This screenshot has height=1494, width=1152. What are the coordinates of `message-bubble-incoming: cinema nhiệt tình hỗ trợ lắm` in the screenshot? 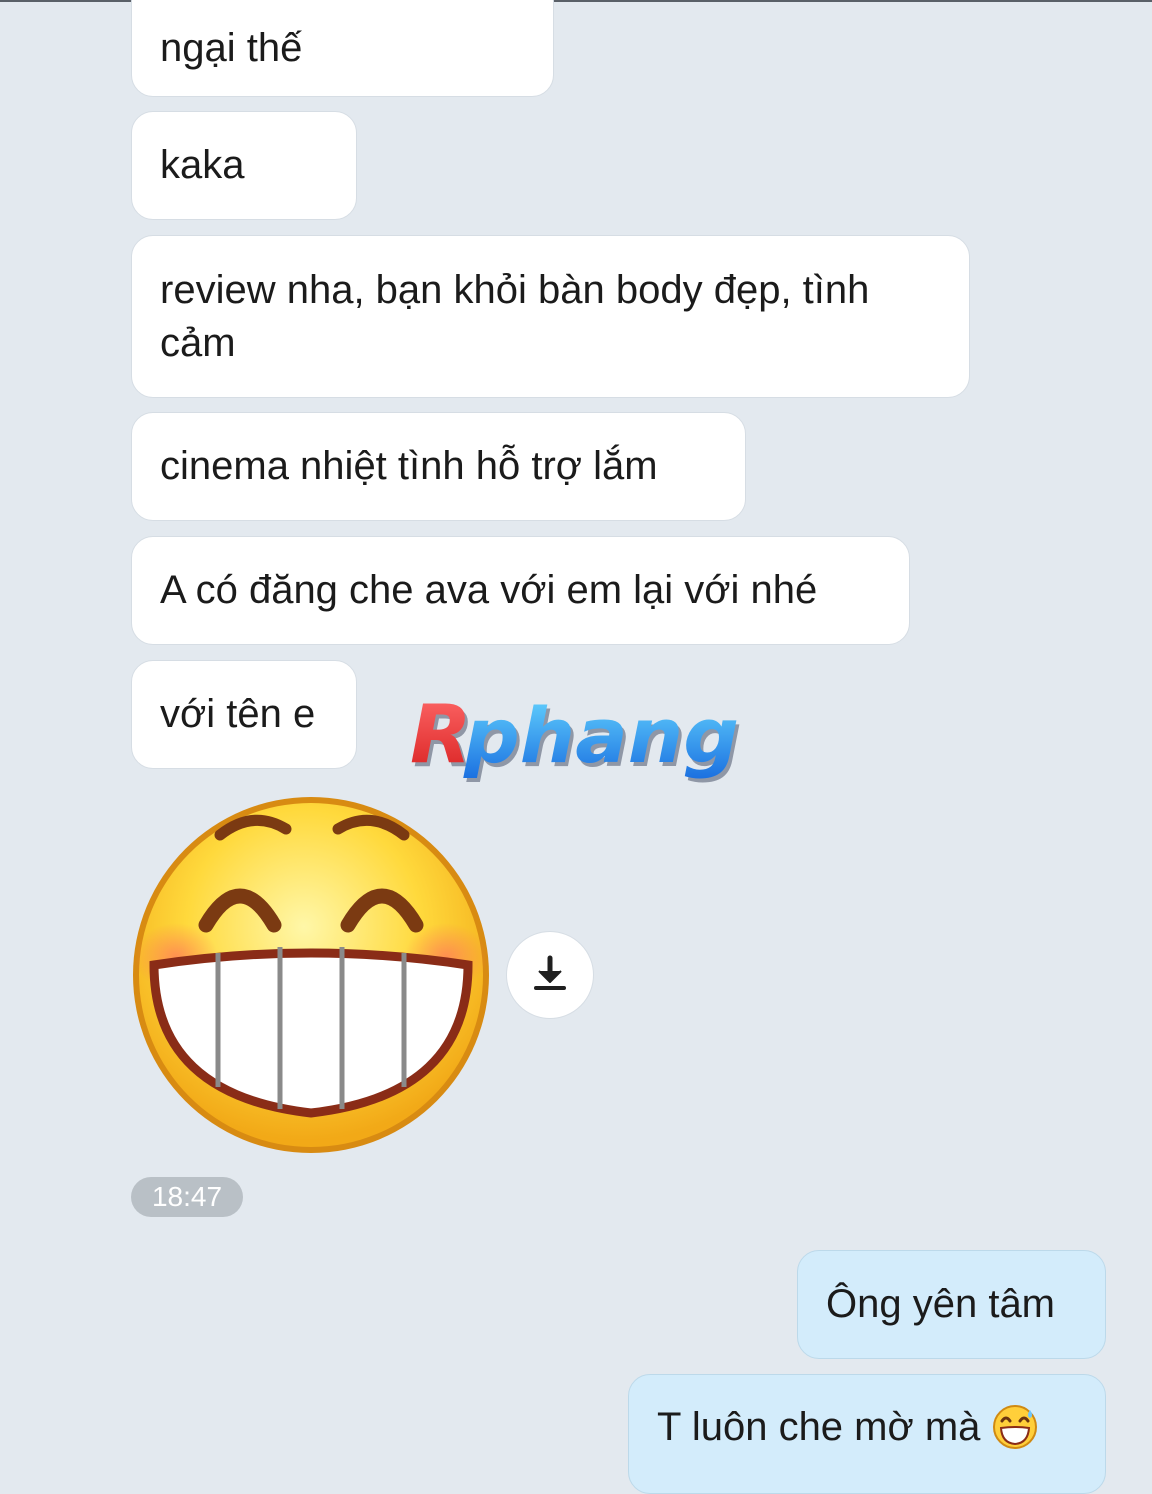 It's located at (438, 466).